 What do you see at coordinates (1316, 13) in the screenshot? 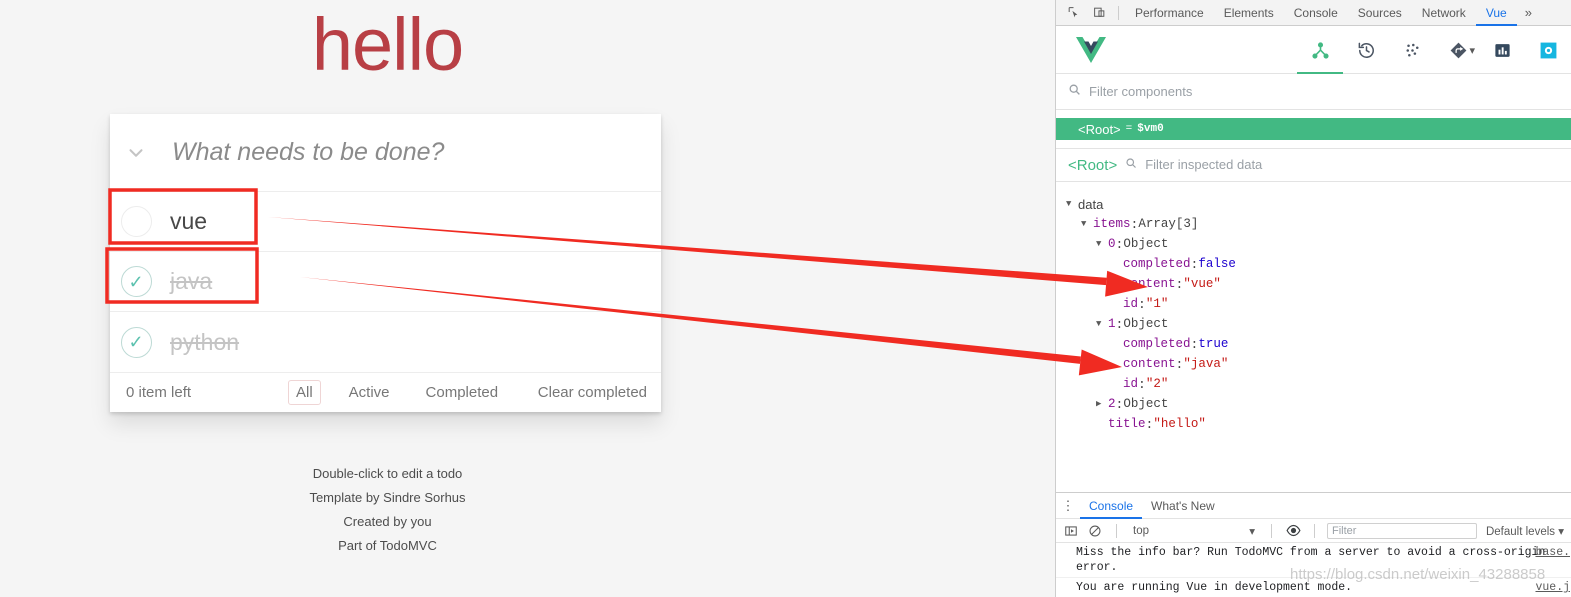
I see `tab-console: Console` at bounding box center [1316, 13].